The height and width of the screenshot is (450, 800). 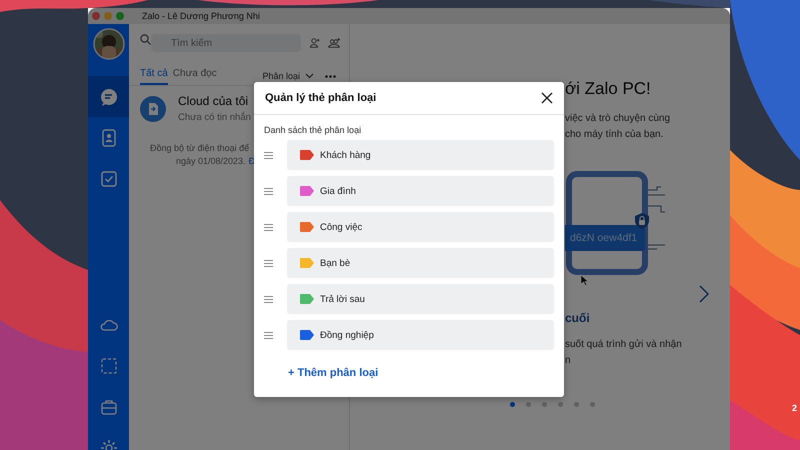 What do you see at coordinates (288, 76) in the screenshot?
I see `category-dropdown: Phân loại` at bounding box center [288, 76].